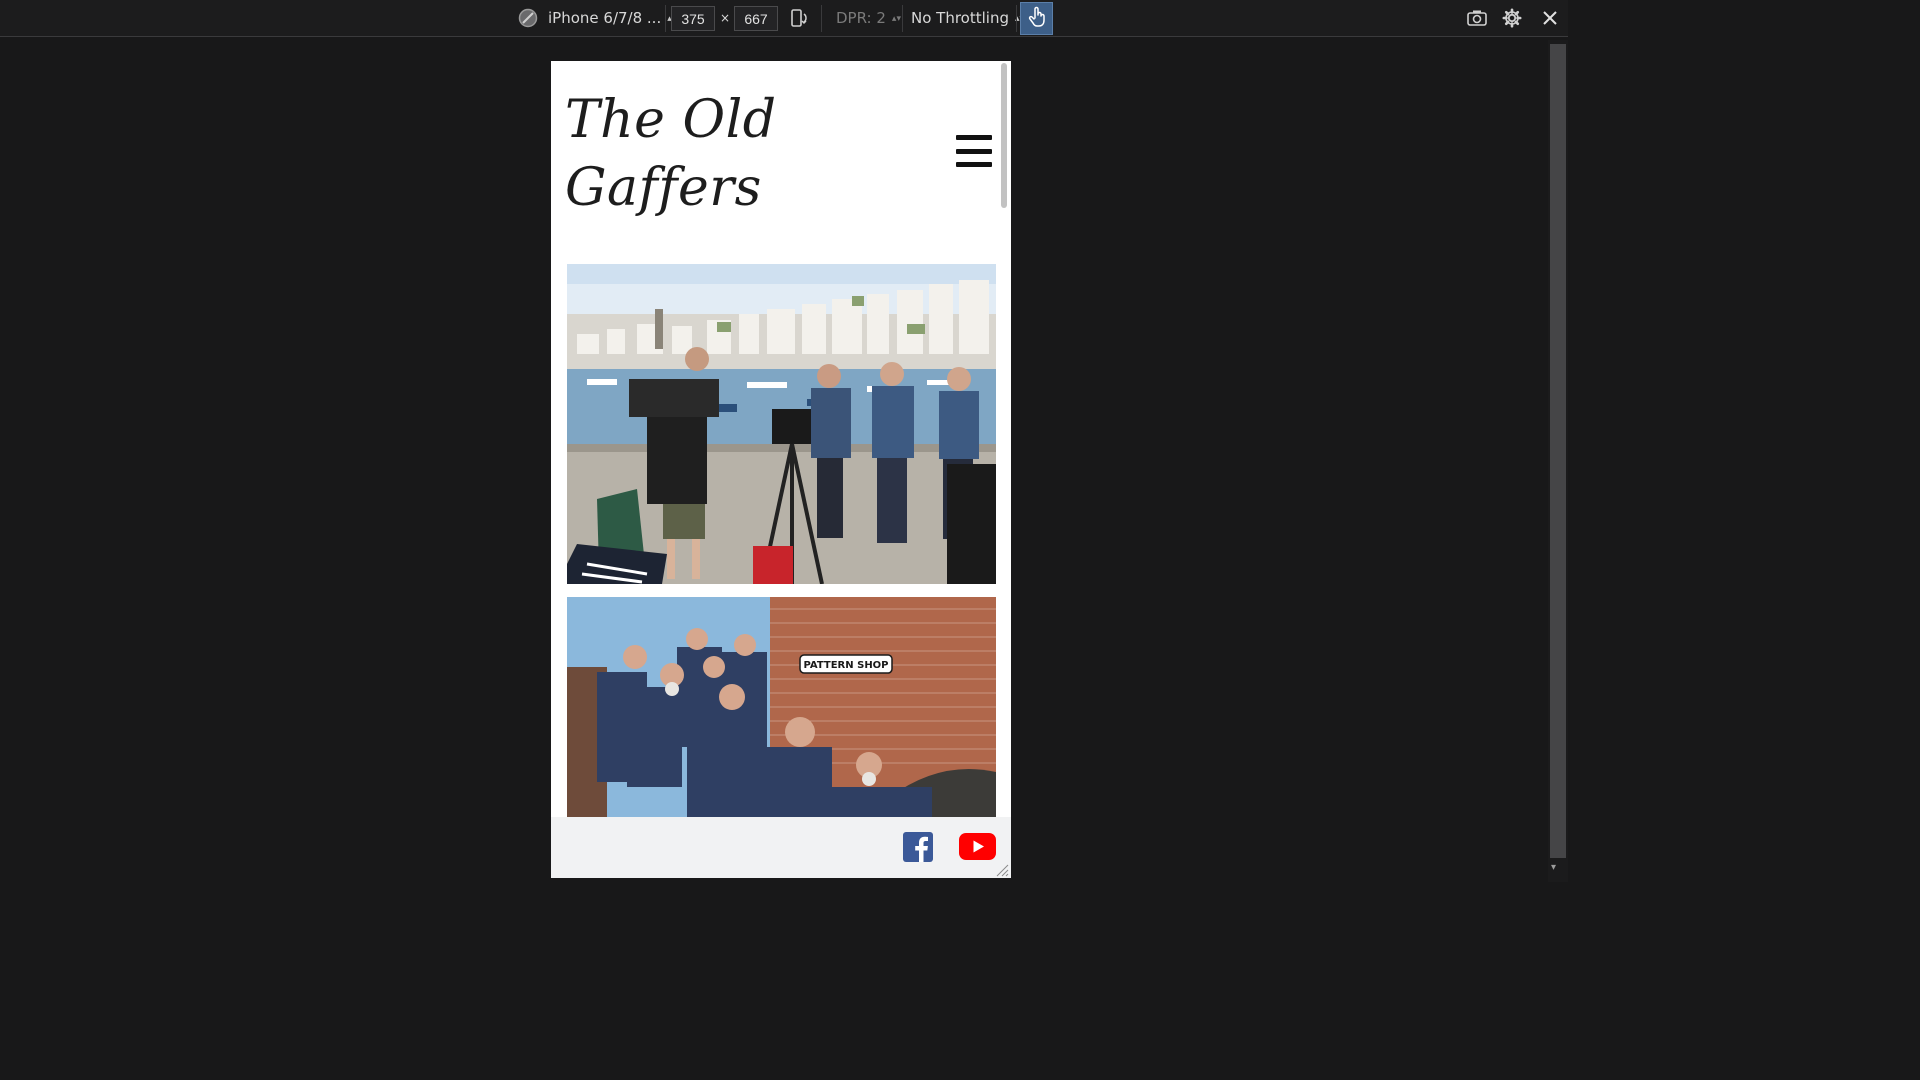 The height and width of the screenshot is (1080, 1920). What do you see at coordinates (918, 847) in the screenshot?
I see `facebook-icon` at bounding box center [918, 847].